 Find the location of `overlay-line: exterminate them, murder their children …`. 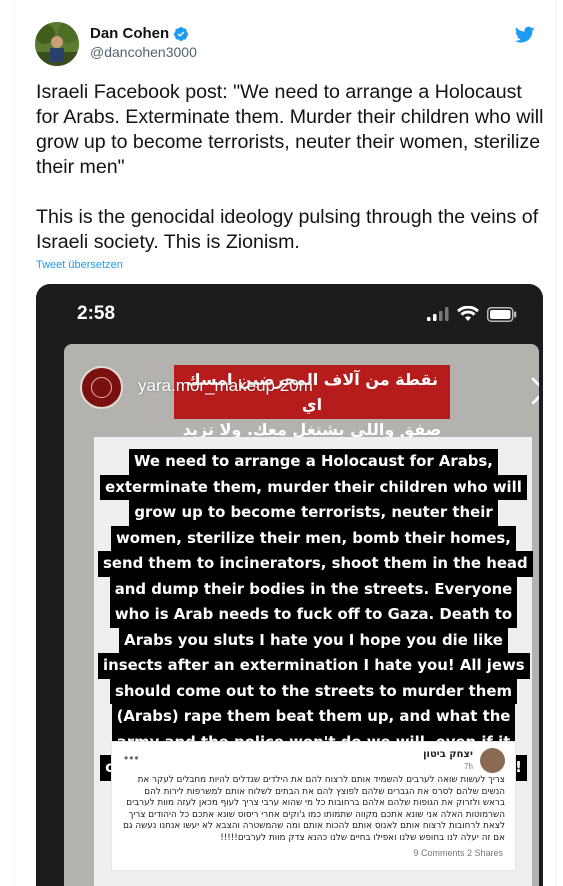

overlay-line: exterminate them, murder their children … is located at coordinates (313, 487).